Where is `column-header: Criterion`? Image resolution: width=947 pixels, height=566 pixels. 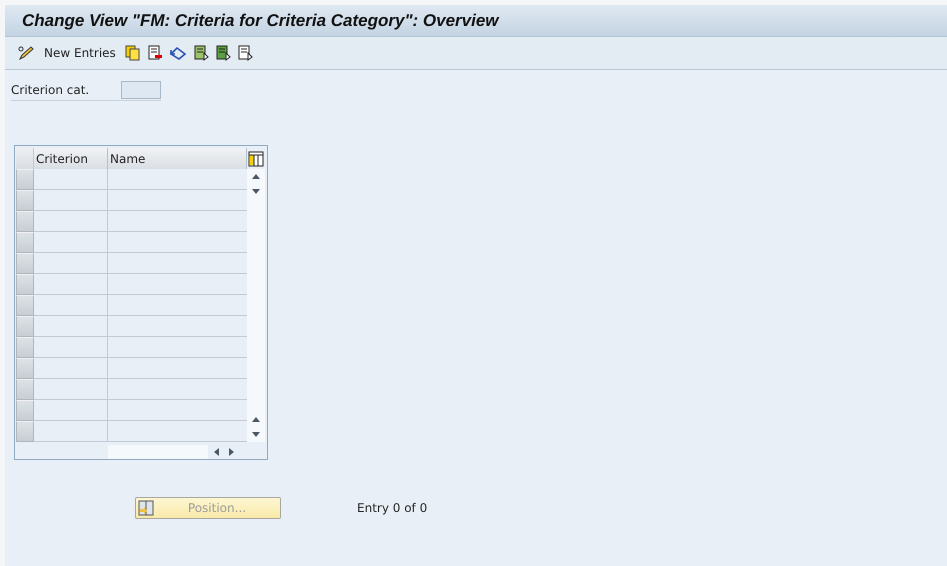 column-header: Criterion is located at coordinates (71, 158).